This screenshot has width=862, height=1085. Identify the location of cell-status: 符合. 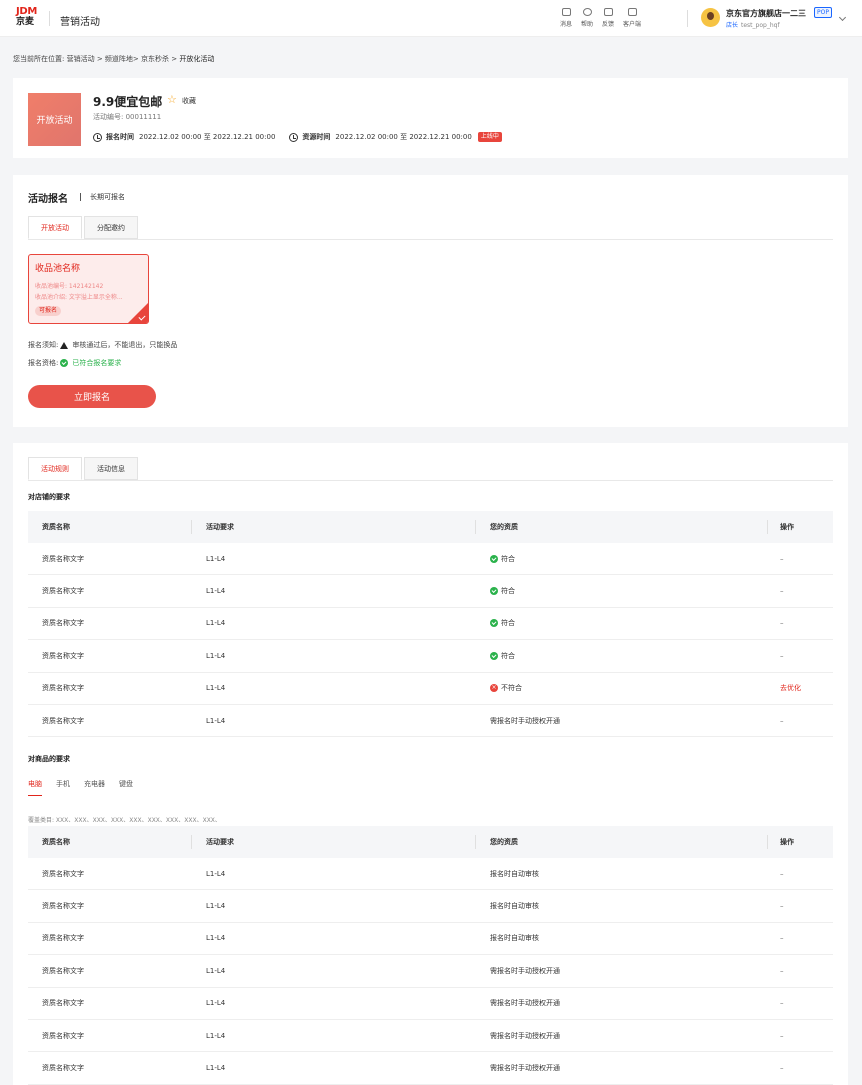
(502, 656).